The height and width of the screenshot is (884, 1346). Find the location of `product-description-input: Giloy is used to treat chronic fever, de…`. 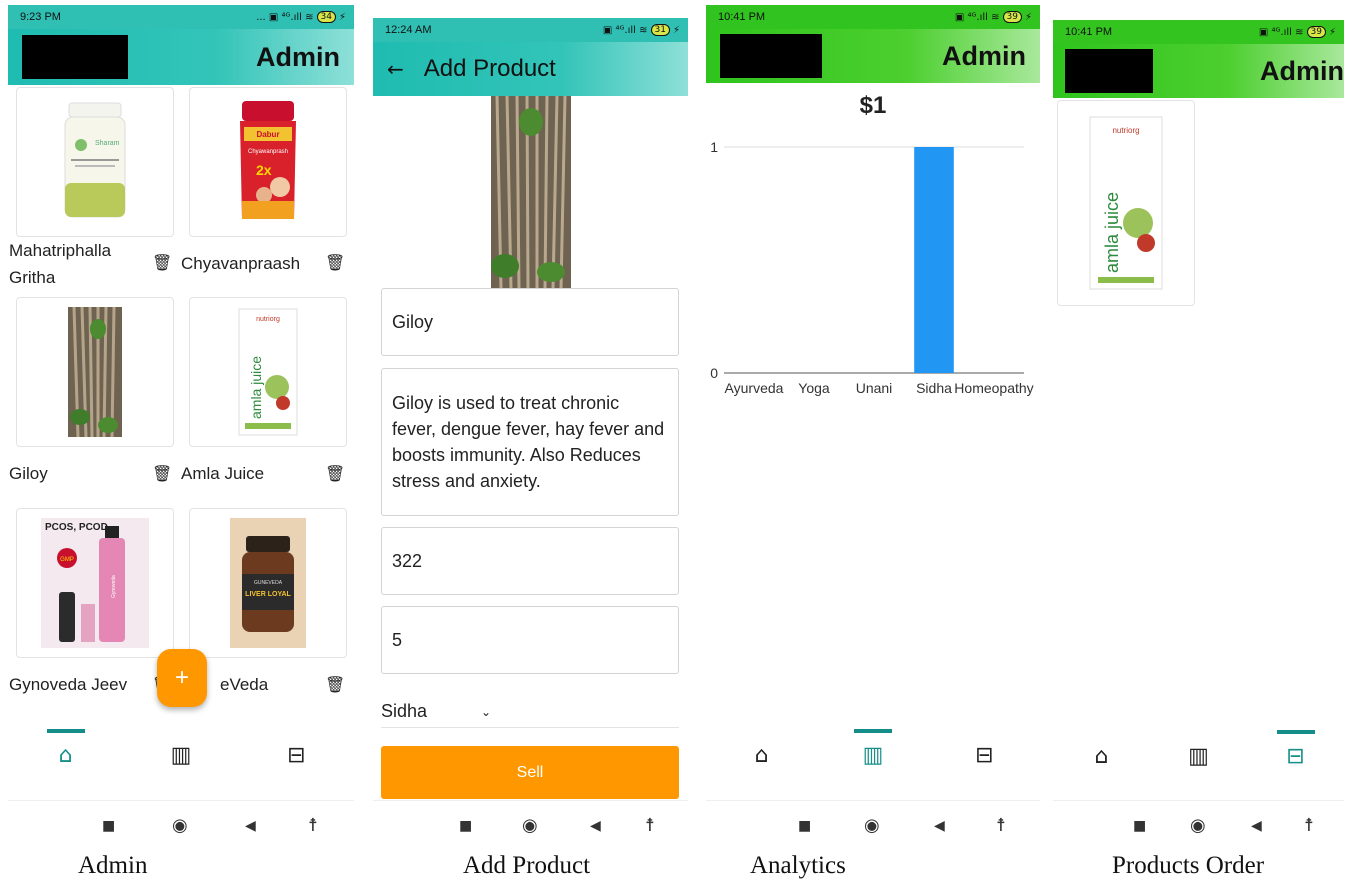

product-description-input: Giloy is used to treat chronic fever, de… is located at coordinates (530, 442).